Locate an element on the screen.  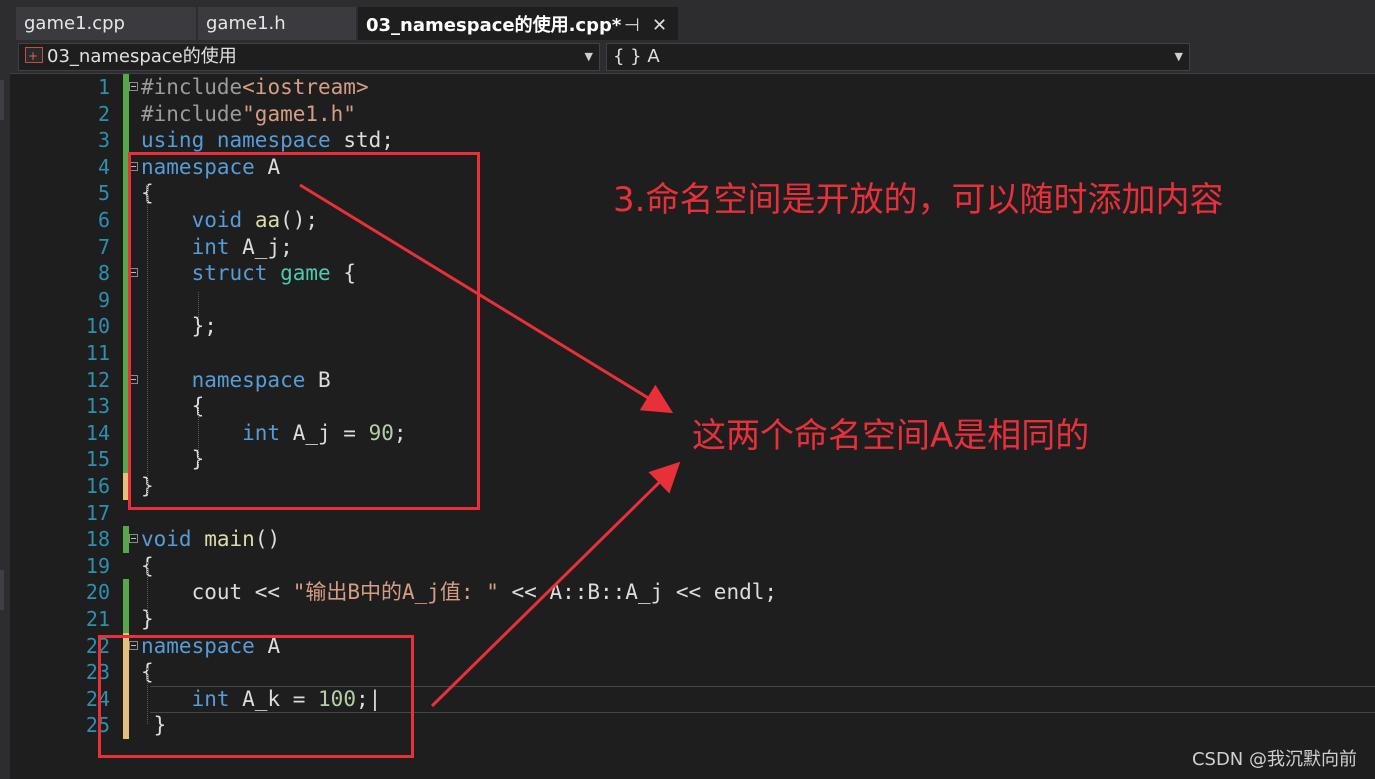
arrow-bottom is located at coordinates (555, 584).